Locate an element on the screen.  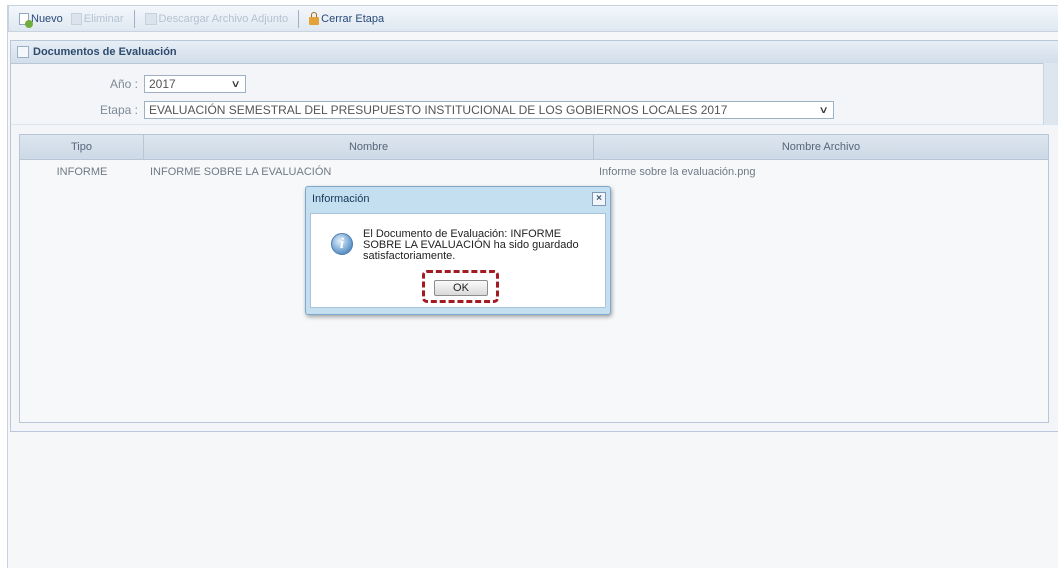
cell-tipo: INFORME is located at coordinates (82, 172).